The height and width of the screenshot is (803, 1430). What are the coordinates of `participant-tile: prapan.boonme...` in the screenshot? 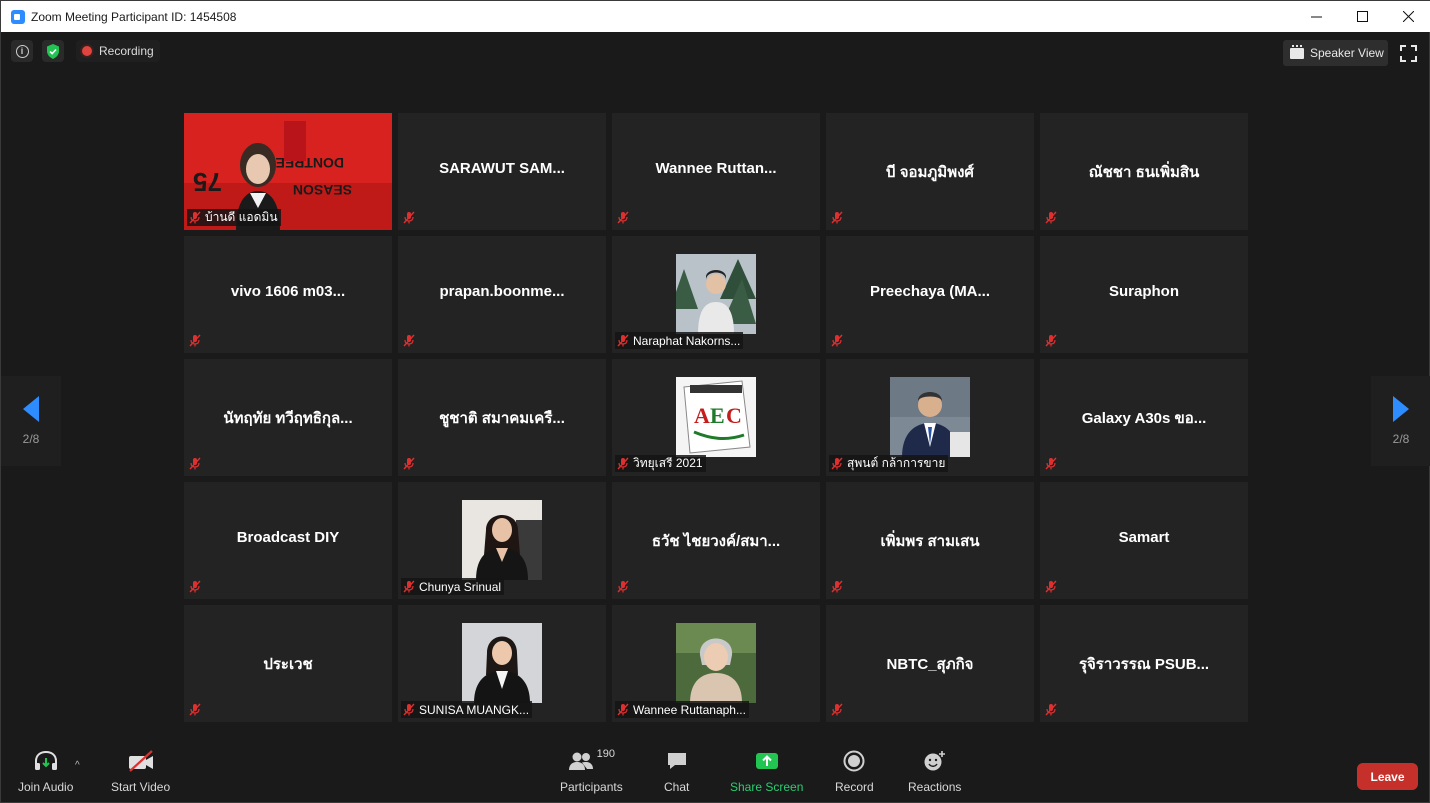 It's located at (502, 294).